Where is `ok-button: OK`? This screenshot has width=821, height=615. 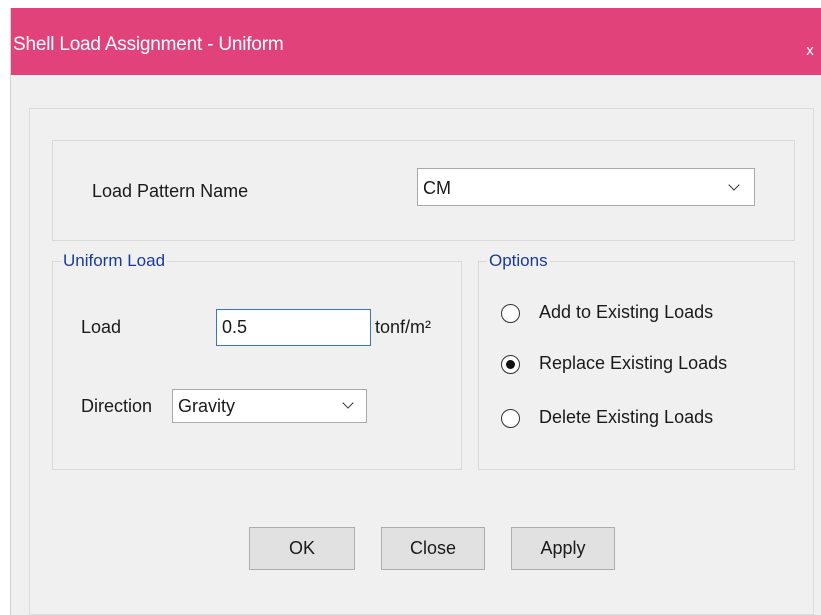
ok-button: OK is located at coordinates (302, 548).